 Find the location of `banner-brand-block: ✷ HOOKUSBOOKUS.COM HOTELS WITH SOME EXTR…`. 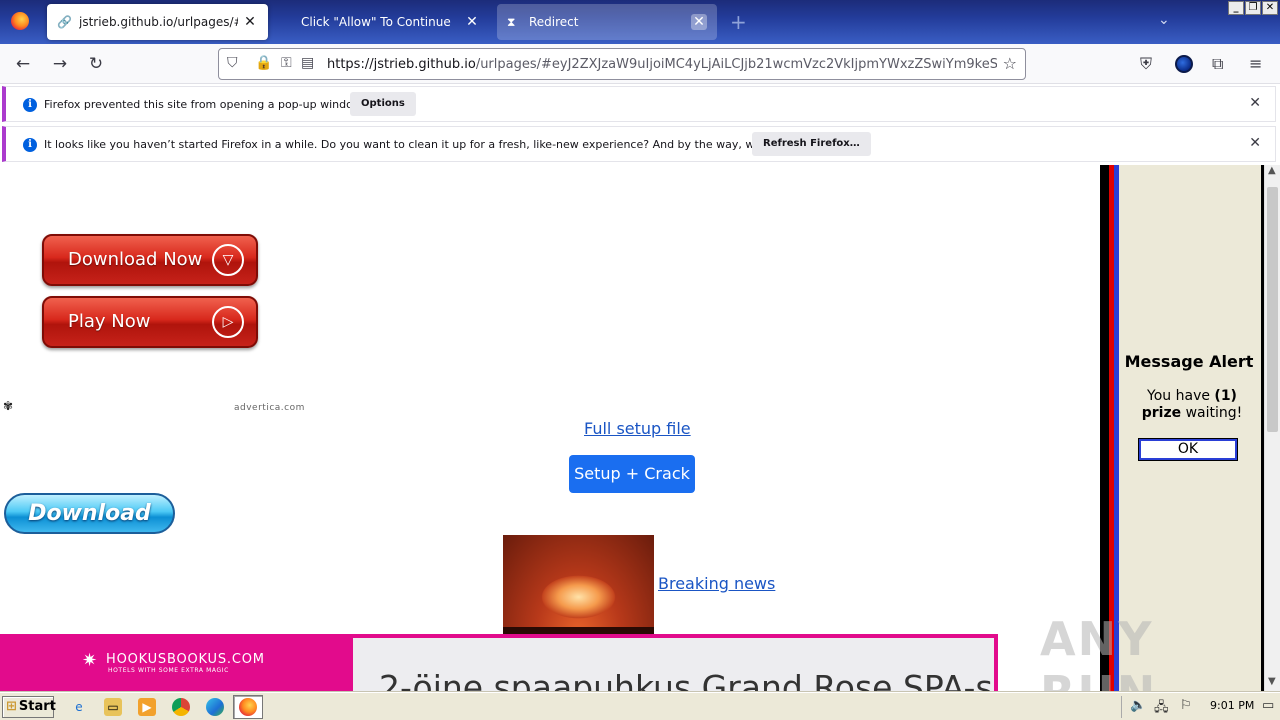

banner-brand-block: ✷ HOOKUSBOOKUS.COM HOTELS WITH SOME EXTR… is located at coordinates (173, 662).